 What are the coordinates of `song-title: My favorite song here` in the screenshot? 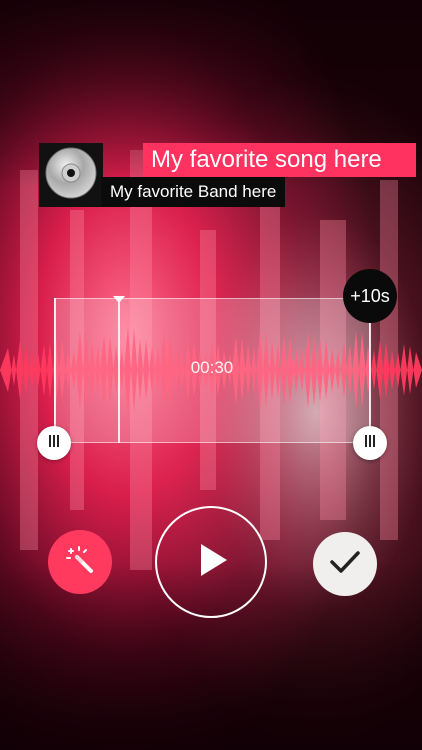 It's located at (279, 160).